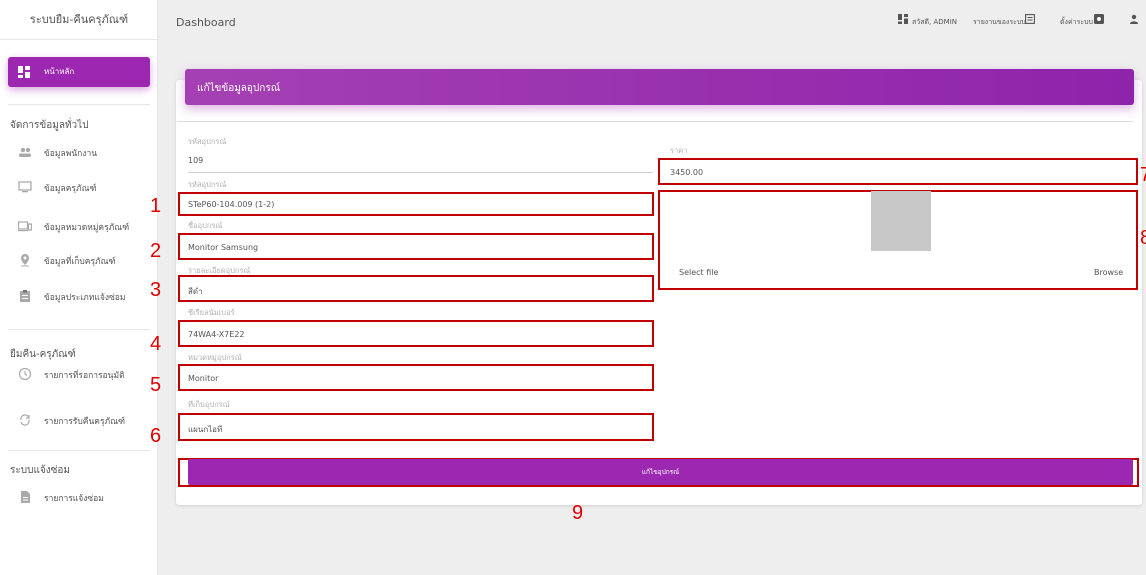 This screenshot has height=575, width=1146. I want to click on category-input-value: Monitor, so click(203, 378).